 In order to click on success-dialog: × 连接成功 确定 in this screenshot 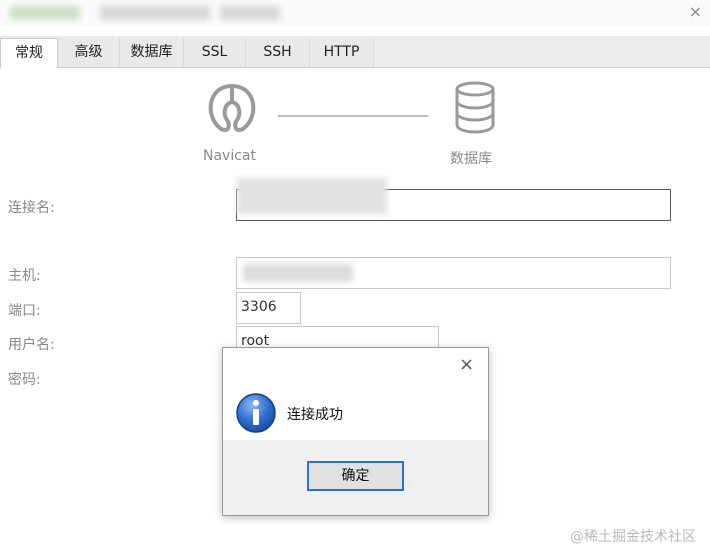, I will do `click(355, 431)`.